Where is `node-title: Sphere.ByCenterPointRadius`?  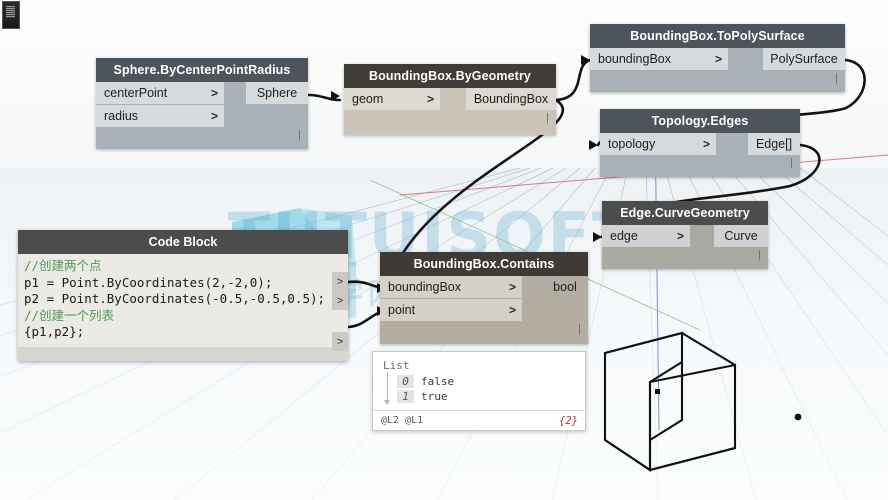 node-title: Sphere.ByCenterPointRadius is located at coordinates (202, 70).